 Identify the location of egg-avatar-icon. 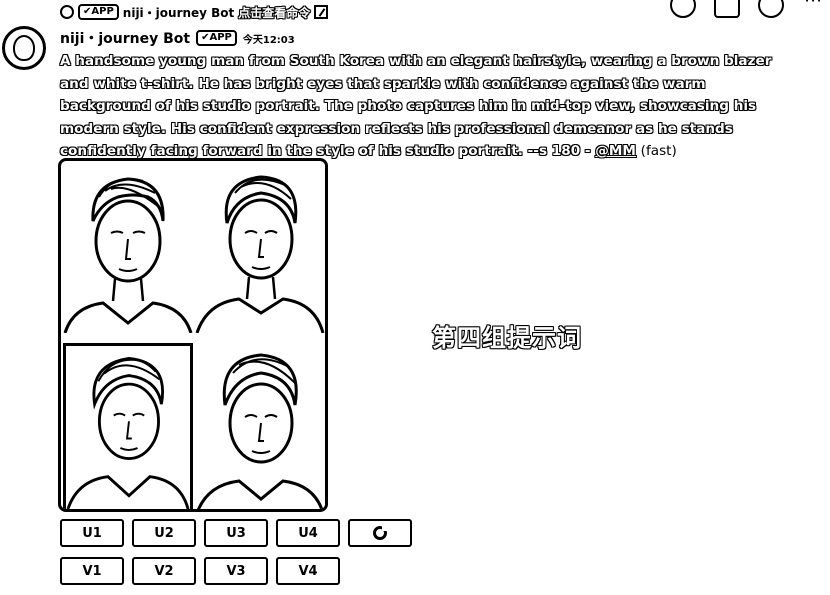
(24, 48).